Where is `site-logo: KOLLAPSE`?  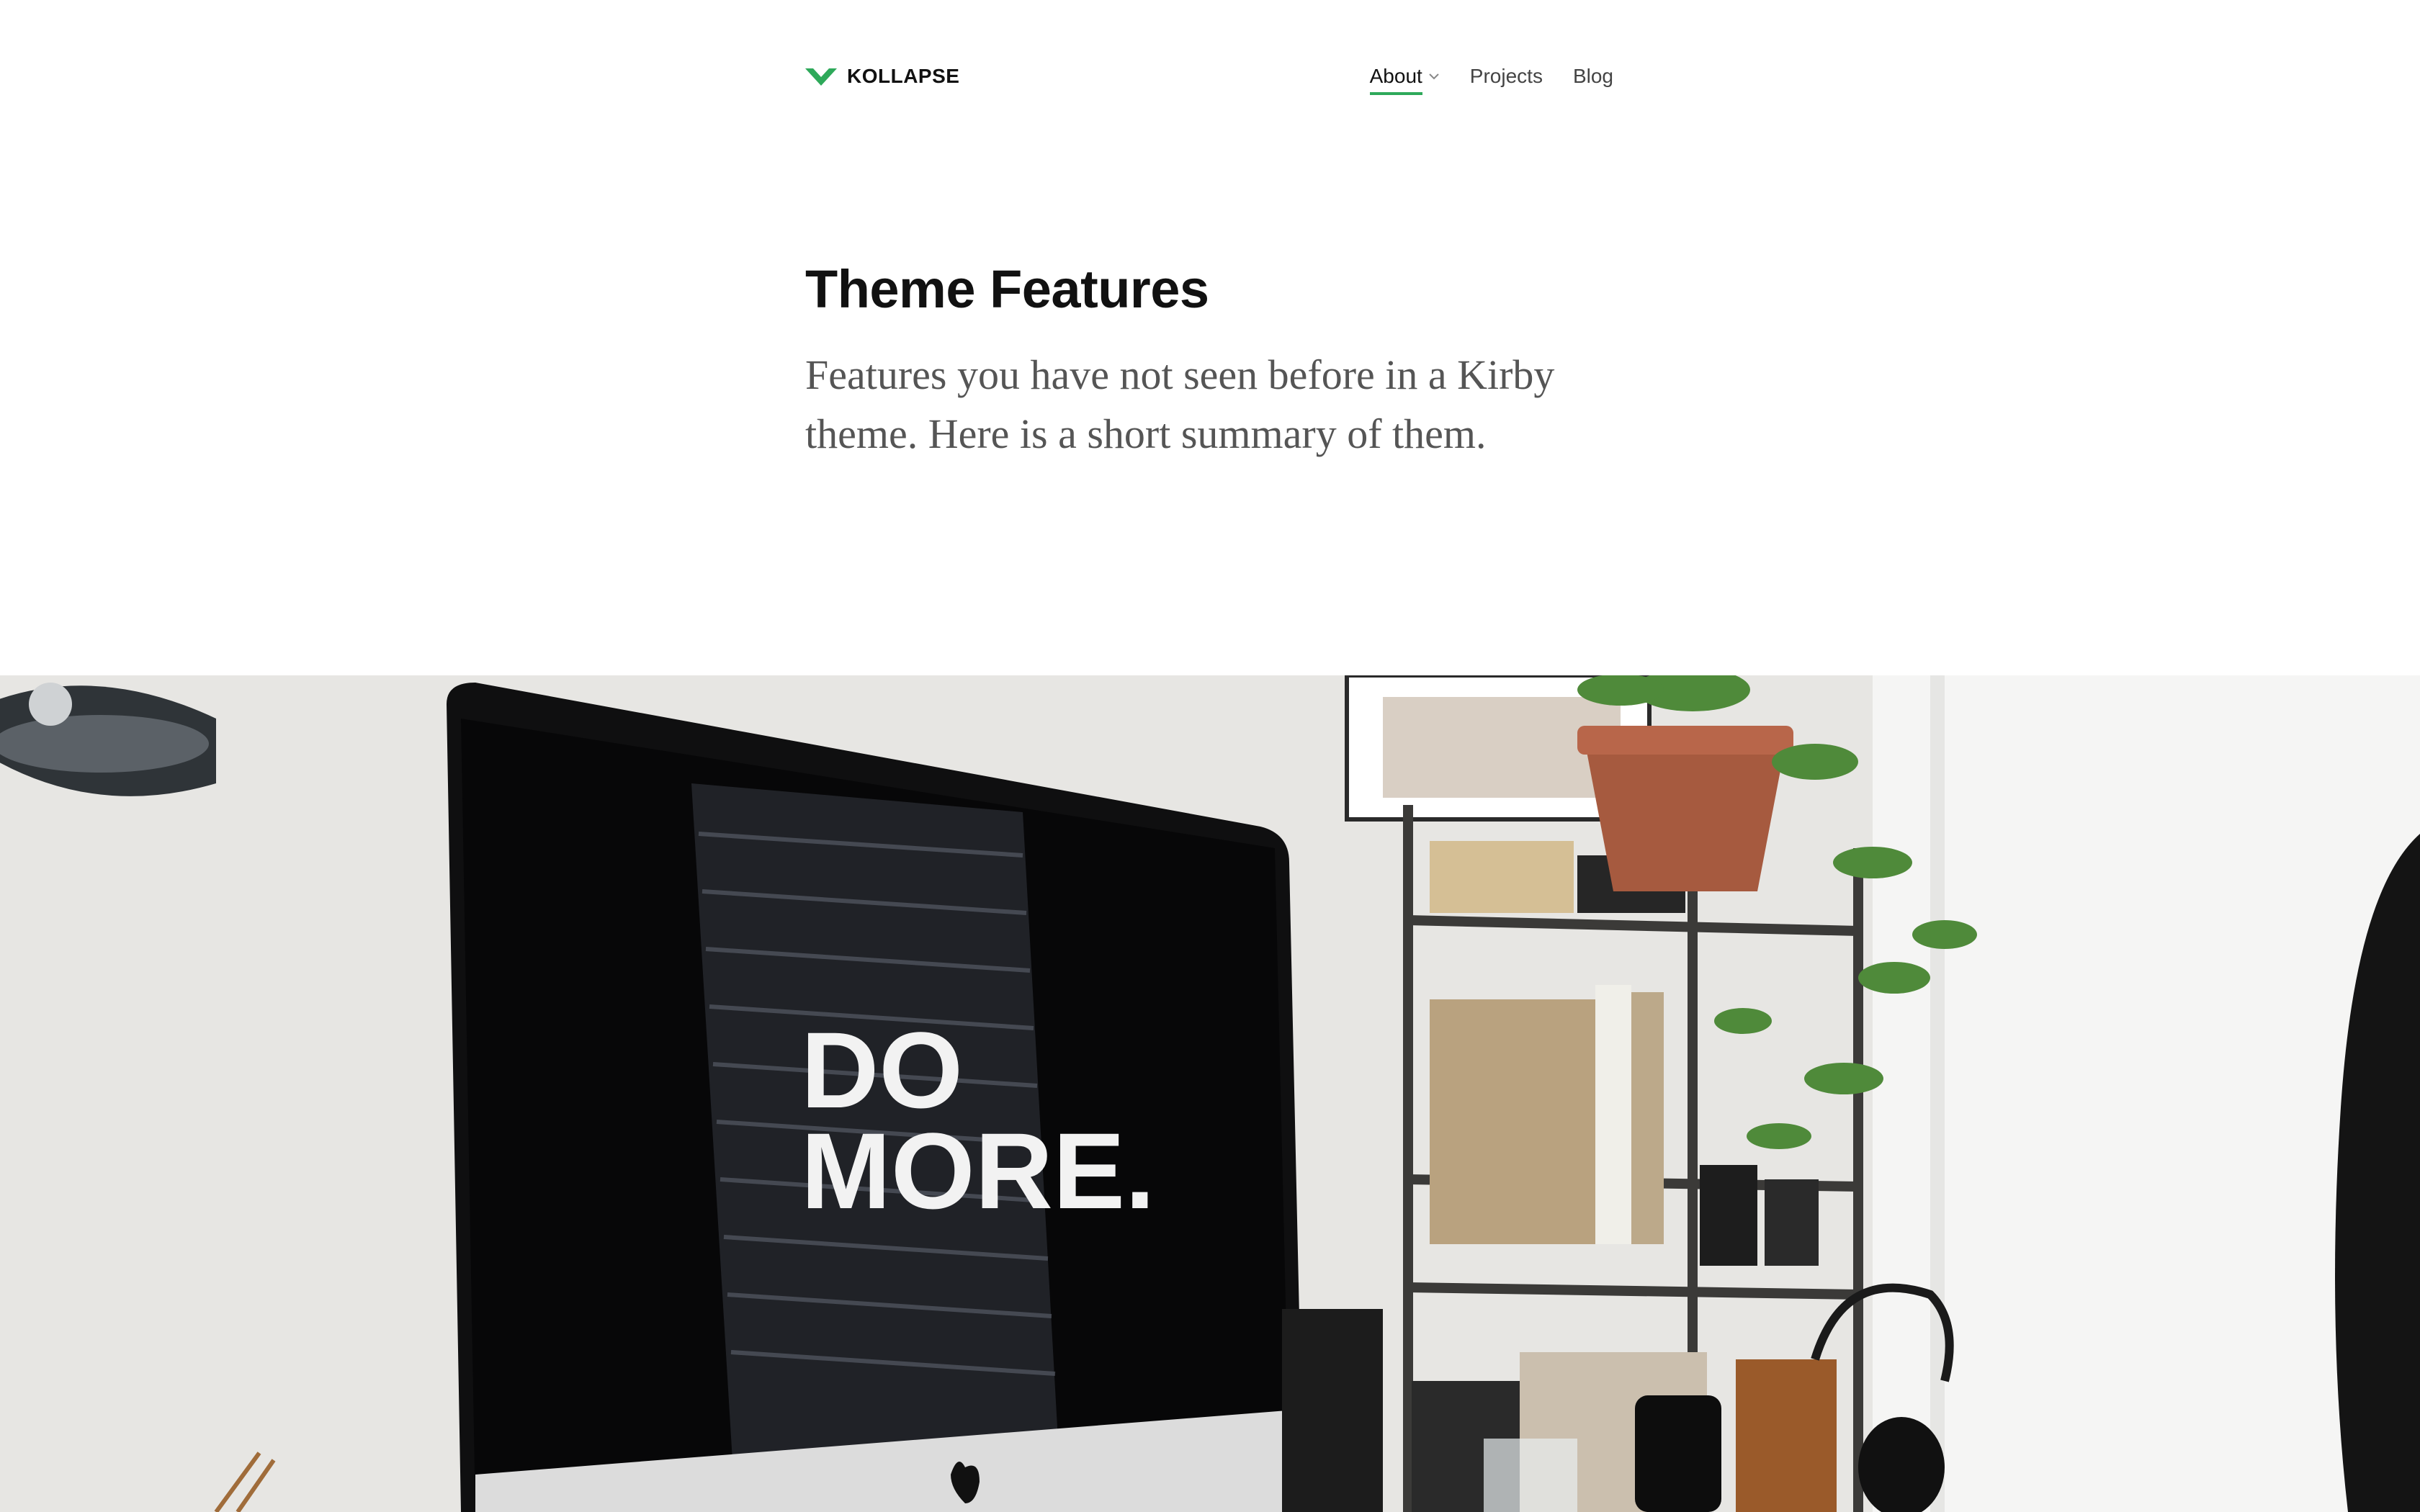 site-logo: KOLLAPSE is located at coordinates (882, 76).